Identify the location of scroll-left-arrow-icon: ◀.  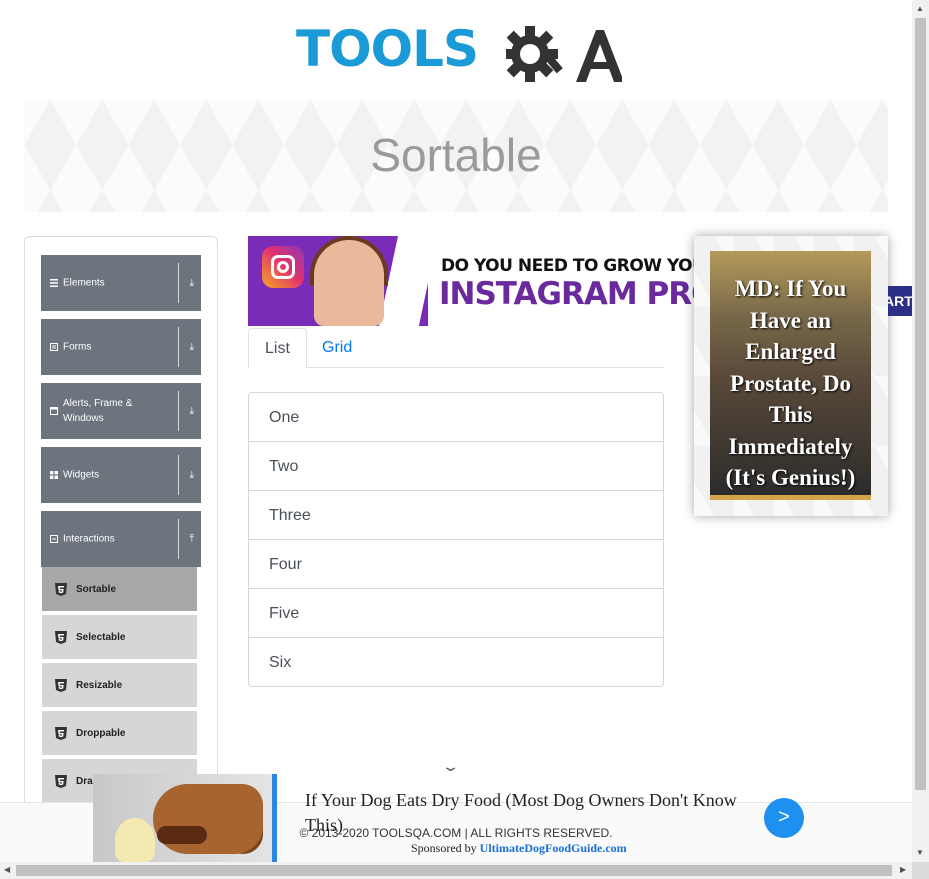
(7, 869).